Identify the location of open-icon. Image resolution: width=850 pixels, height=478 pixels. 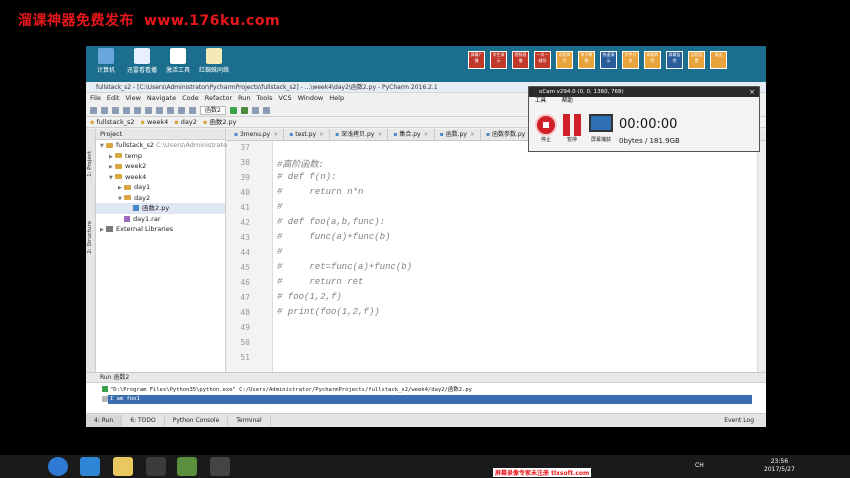
(93, 110).